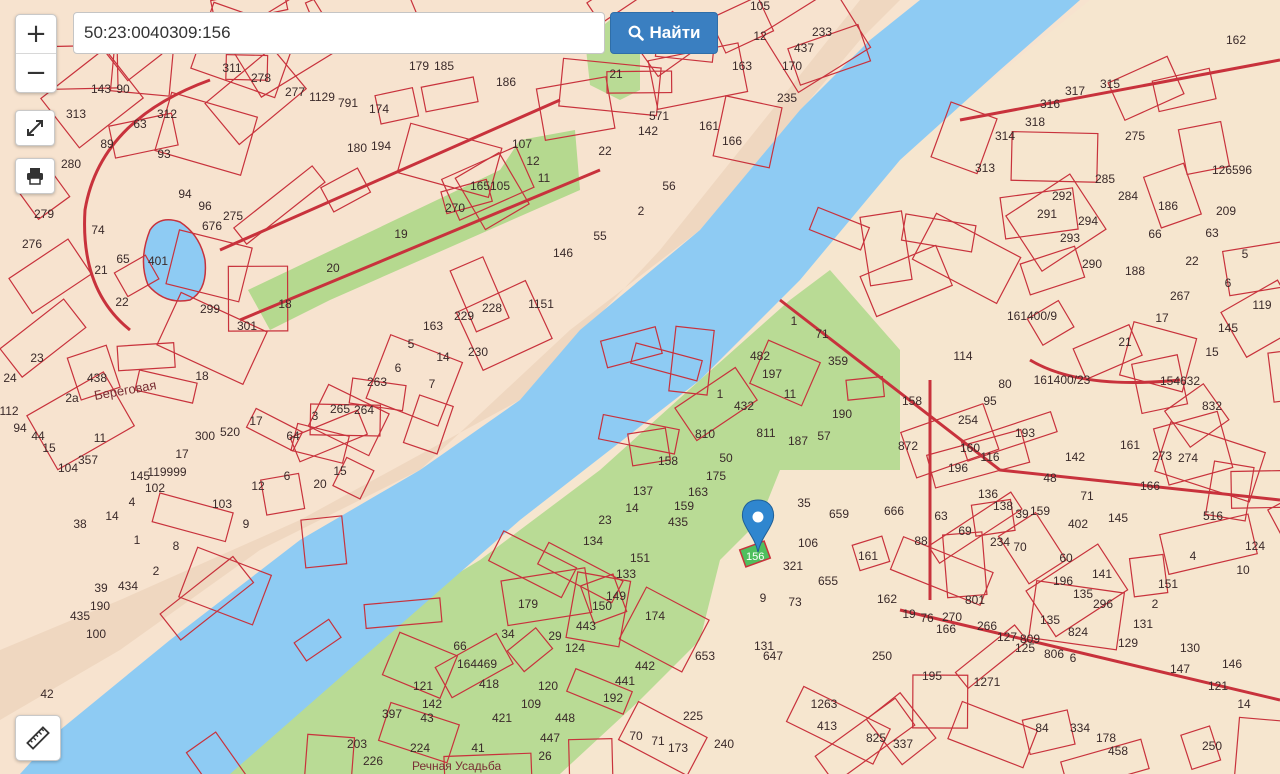 This screenshot has width=1280, height=774. Describe the element at coordinates (339, 33) in the screenshot. I see `cadastral-number-search-input` at that location.